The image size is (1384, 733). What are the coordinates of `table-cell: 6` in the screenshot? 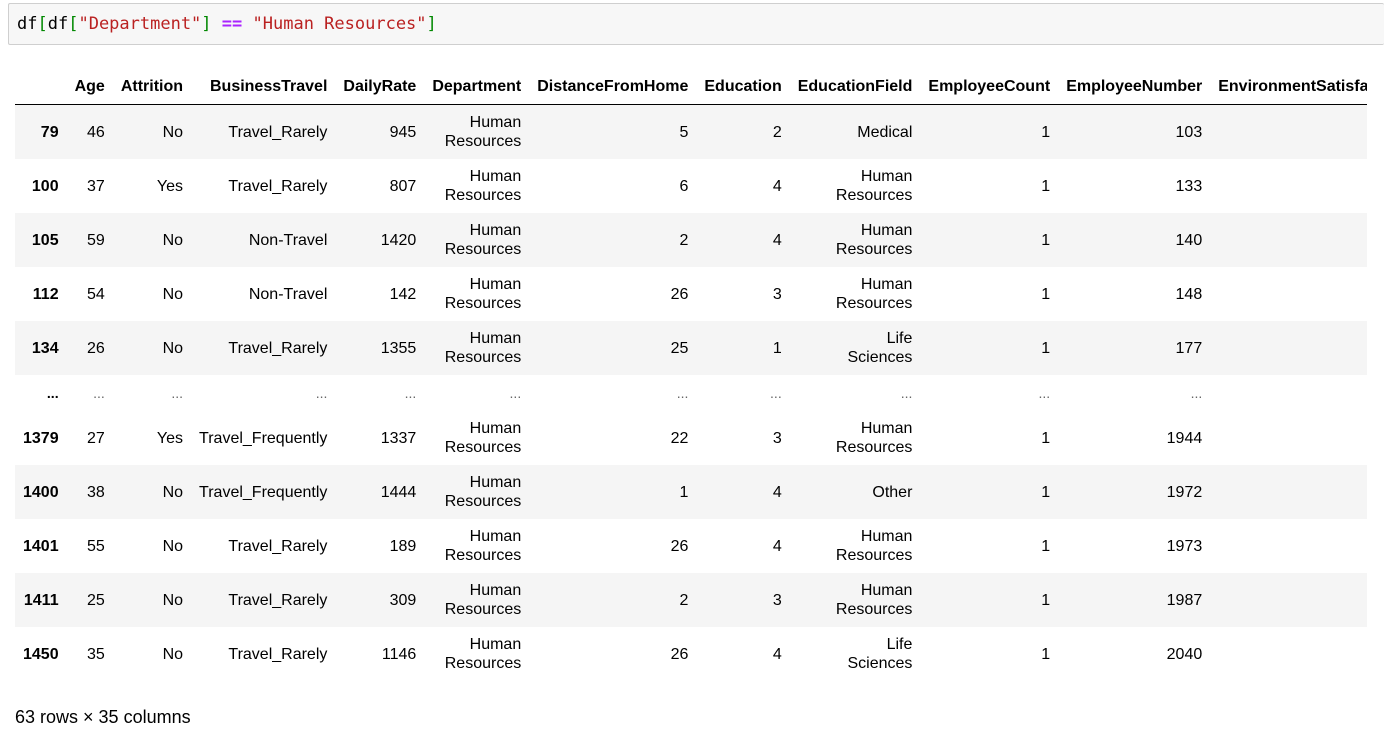 It's located at (684, 186).